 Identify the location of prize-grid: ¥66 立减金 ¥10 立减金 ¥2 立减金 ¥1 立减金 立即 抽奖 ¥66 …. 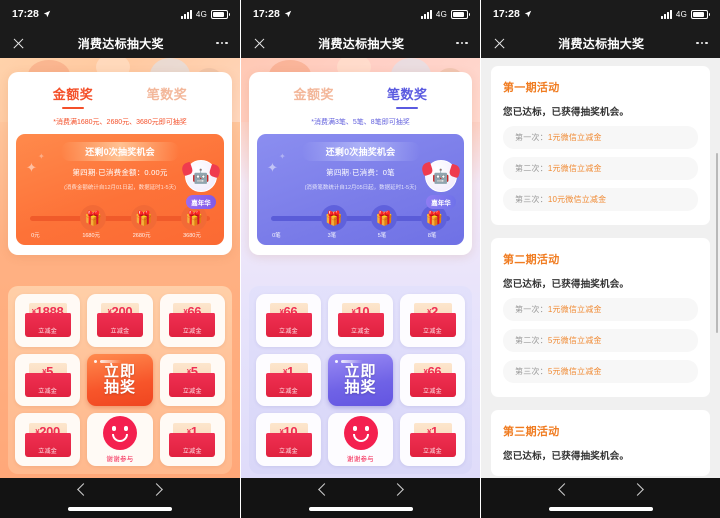
(360, 380).